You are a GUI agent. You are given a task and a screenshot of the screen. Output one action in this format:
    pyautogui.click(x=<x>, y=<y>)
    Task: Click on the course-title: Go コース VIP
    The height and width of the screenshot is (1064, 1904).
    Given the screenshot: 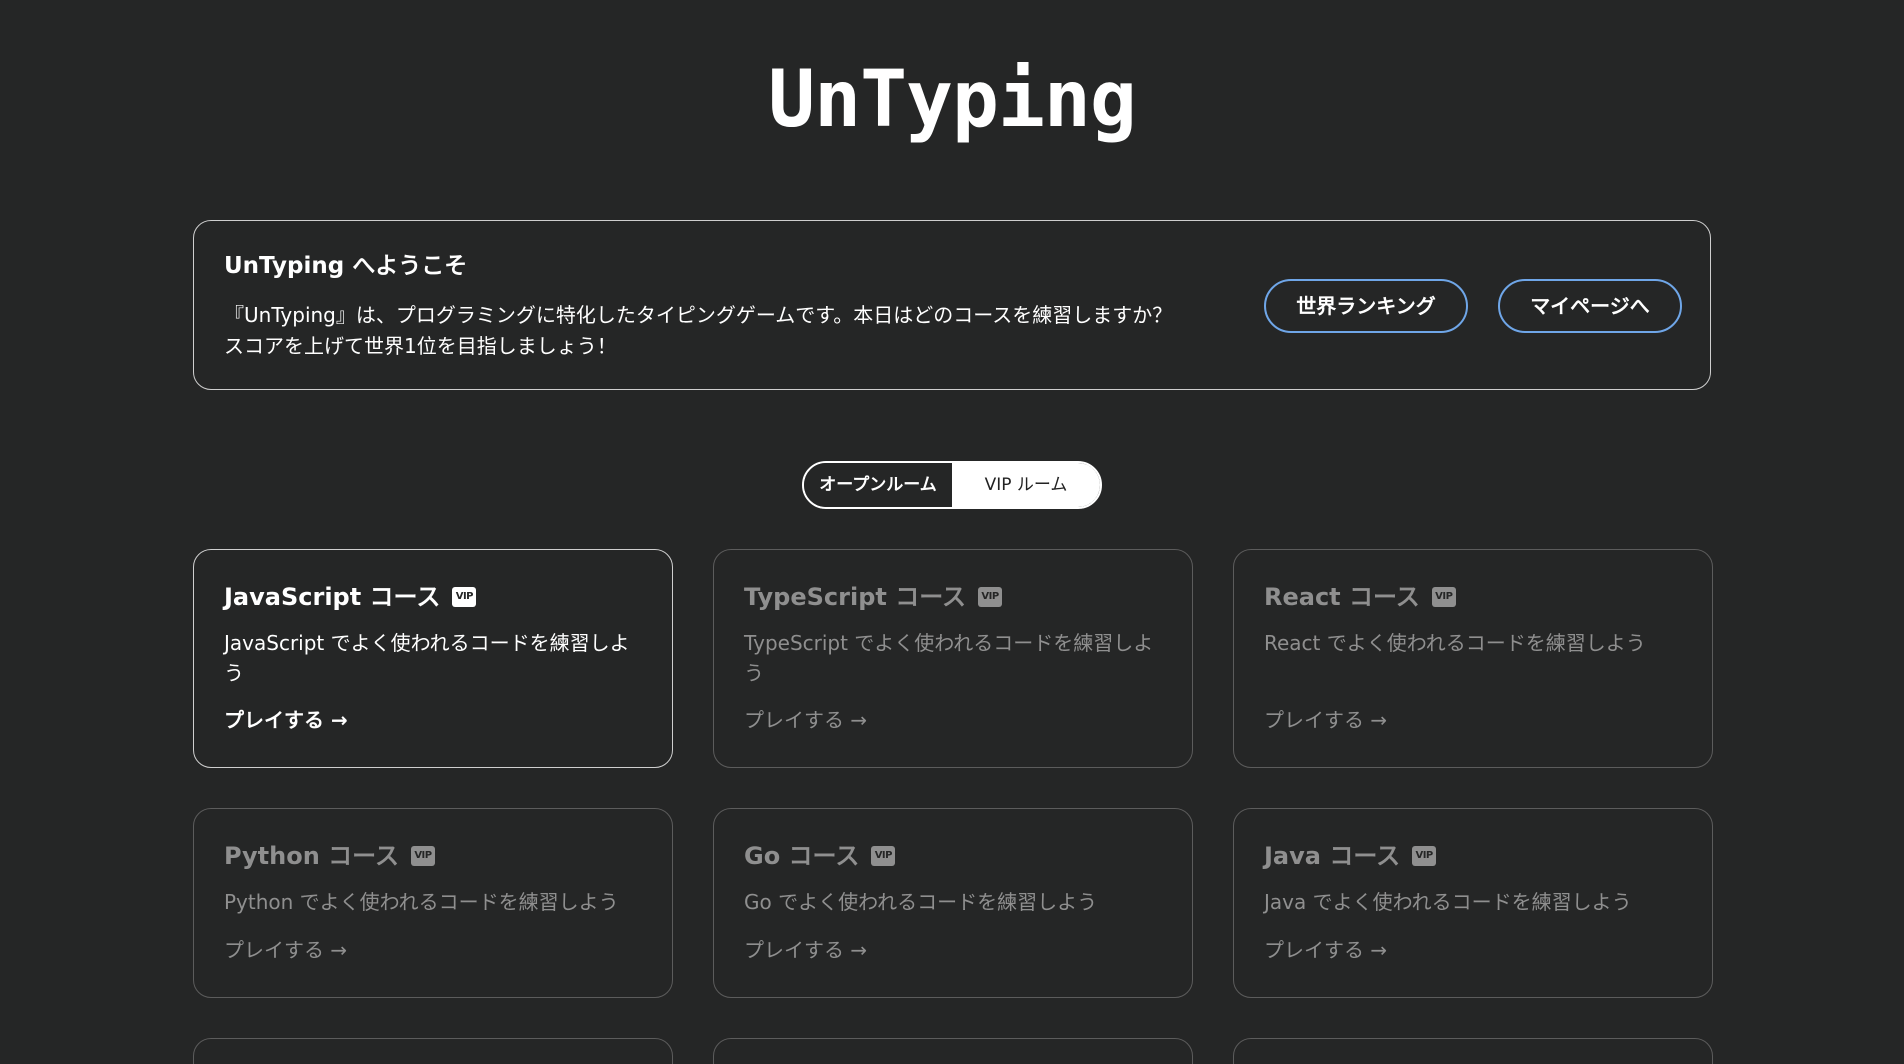 What is the action you would take?
    pyautogui.click(x=820, y=856)
    